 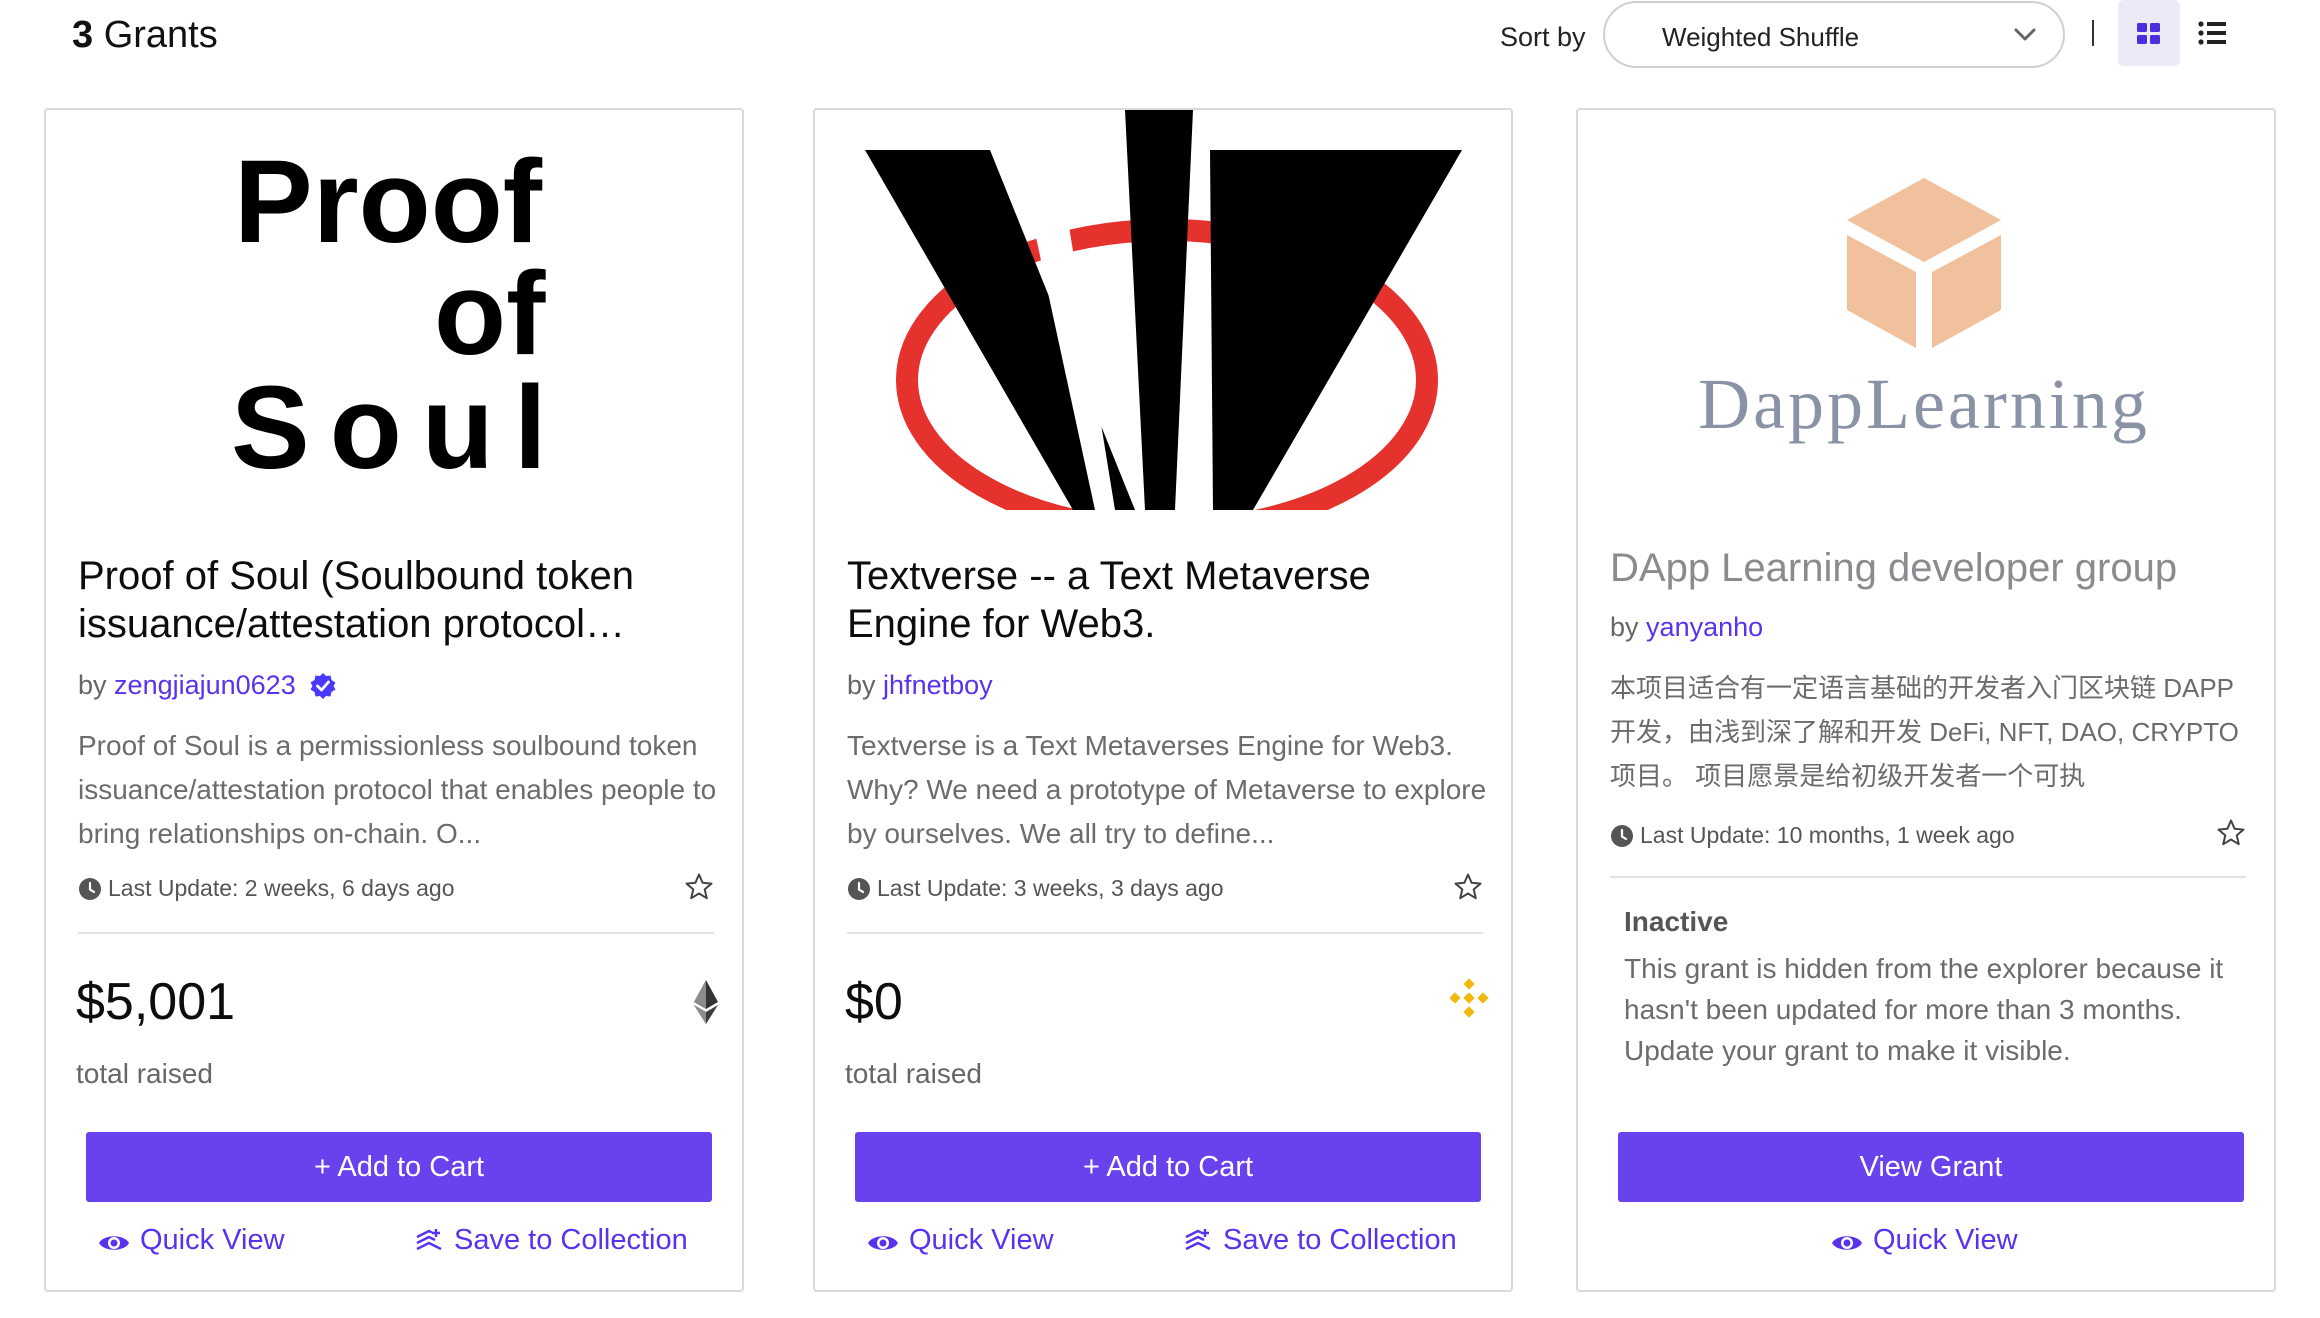 I want to click on amount-raised: $5,001, so click(x=156, y=1002).